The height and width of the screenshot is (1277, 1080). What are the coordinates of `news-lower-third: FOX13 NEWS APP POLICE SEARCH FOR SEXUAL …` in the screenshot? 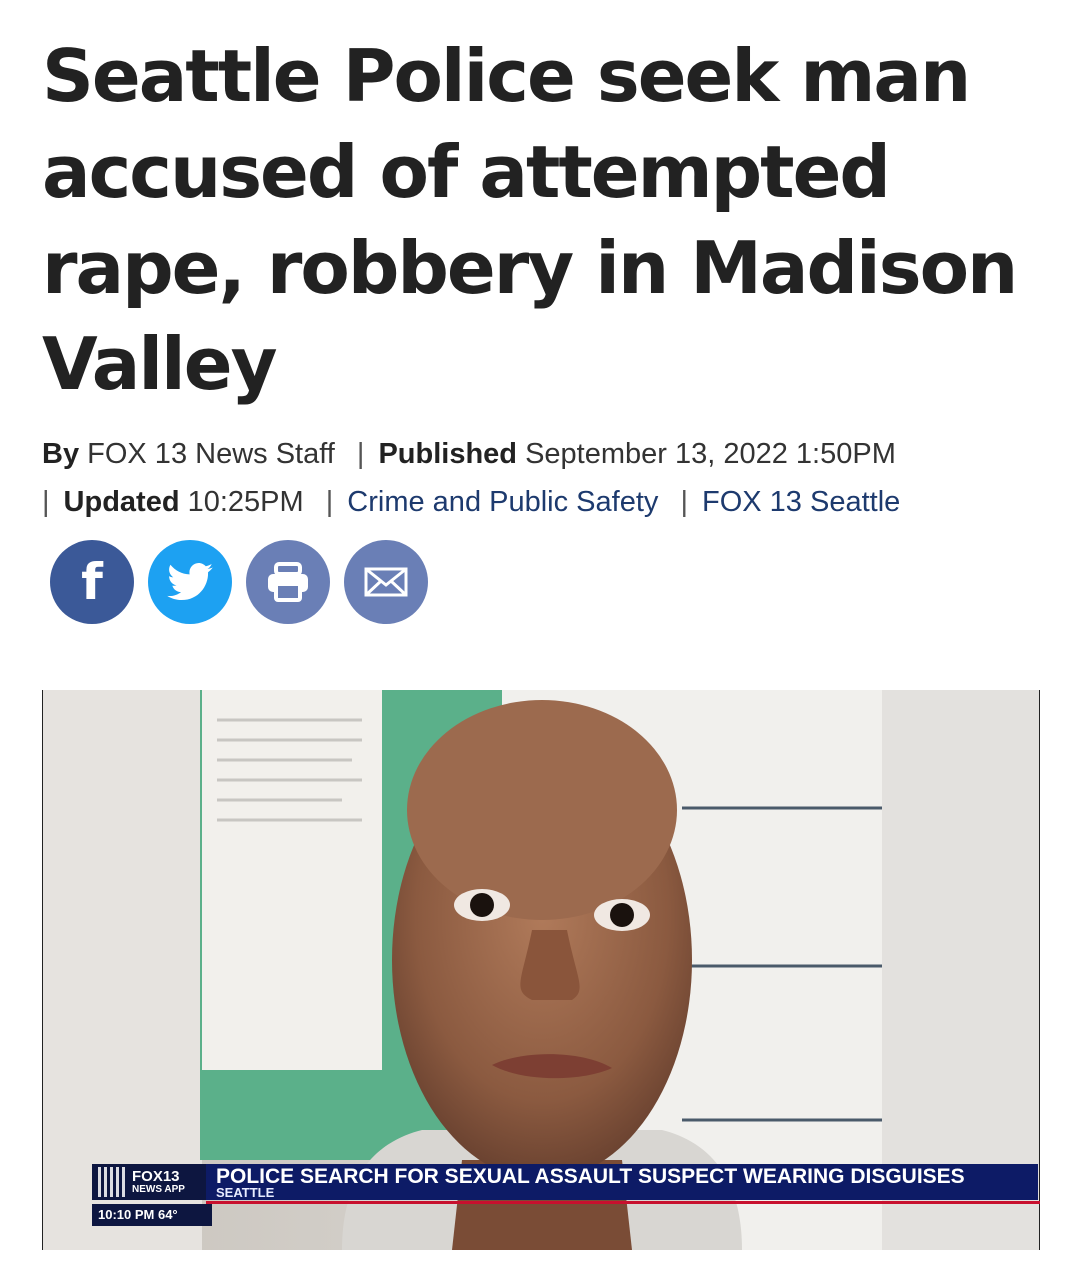 It's located at (566, 1184).